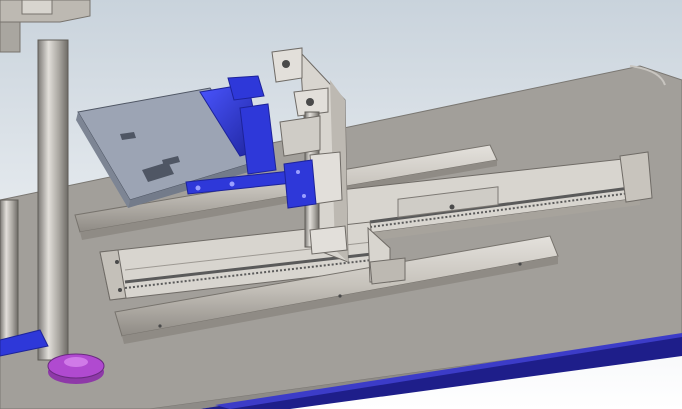 The image size is (682, 409). I want to click on leveling-foot, so click(76, 368).